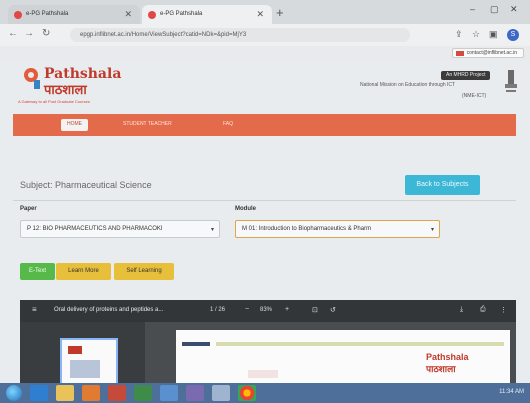 This screenshot has height=403, width=530. What do you see at coordinates (245, 209) in the screenshot?
I see `module-label: Module` at bounding box center [245, 209].